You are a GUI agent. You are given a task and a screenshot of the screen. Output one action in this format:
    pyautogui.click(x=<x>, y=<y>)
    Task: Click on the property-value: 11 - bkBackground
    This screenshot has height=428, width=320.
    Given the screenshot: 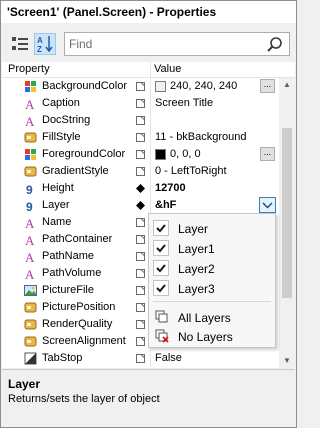 What is the action you would take?
    pyautogui.click(x=201, y=137)
    